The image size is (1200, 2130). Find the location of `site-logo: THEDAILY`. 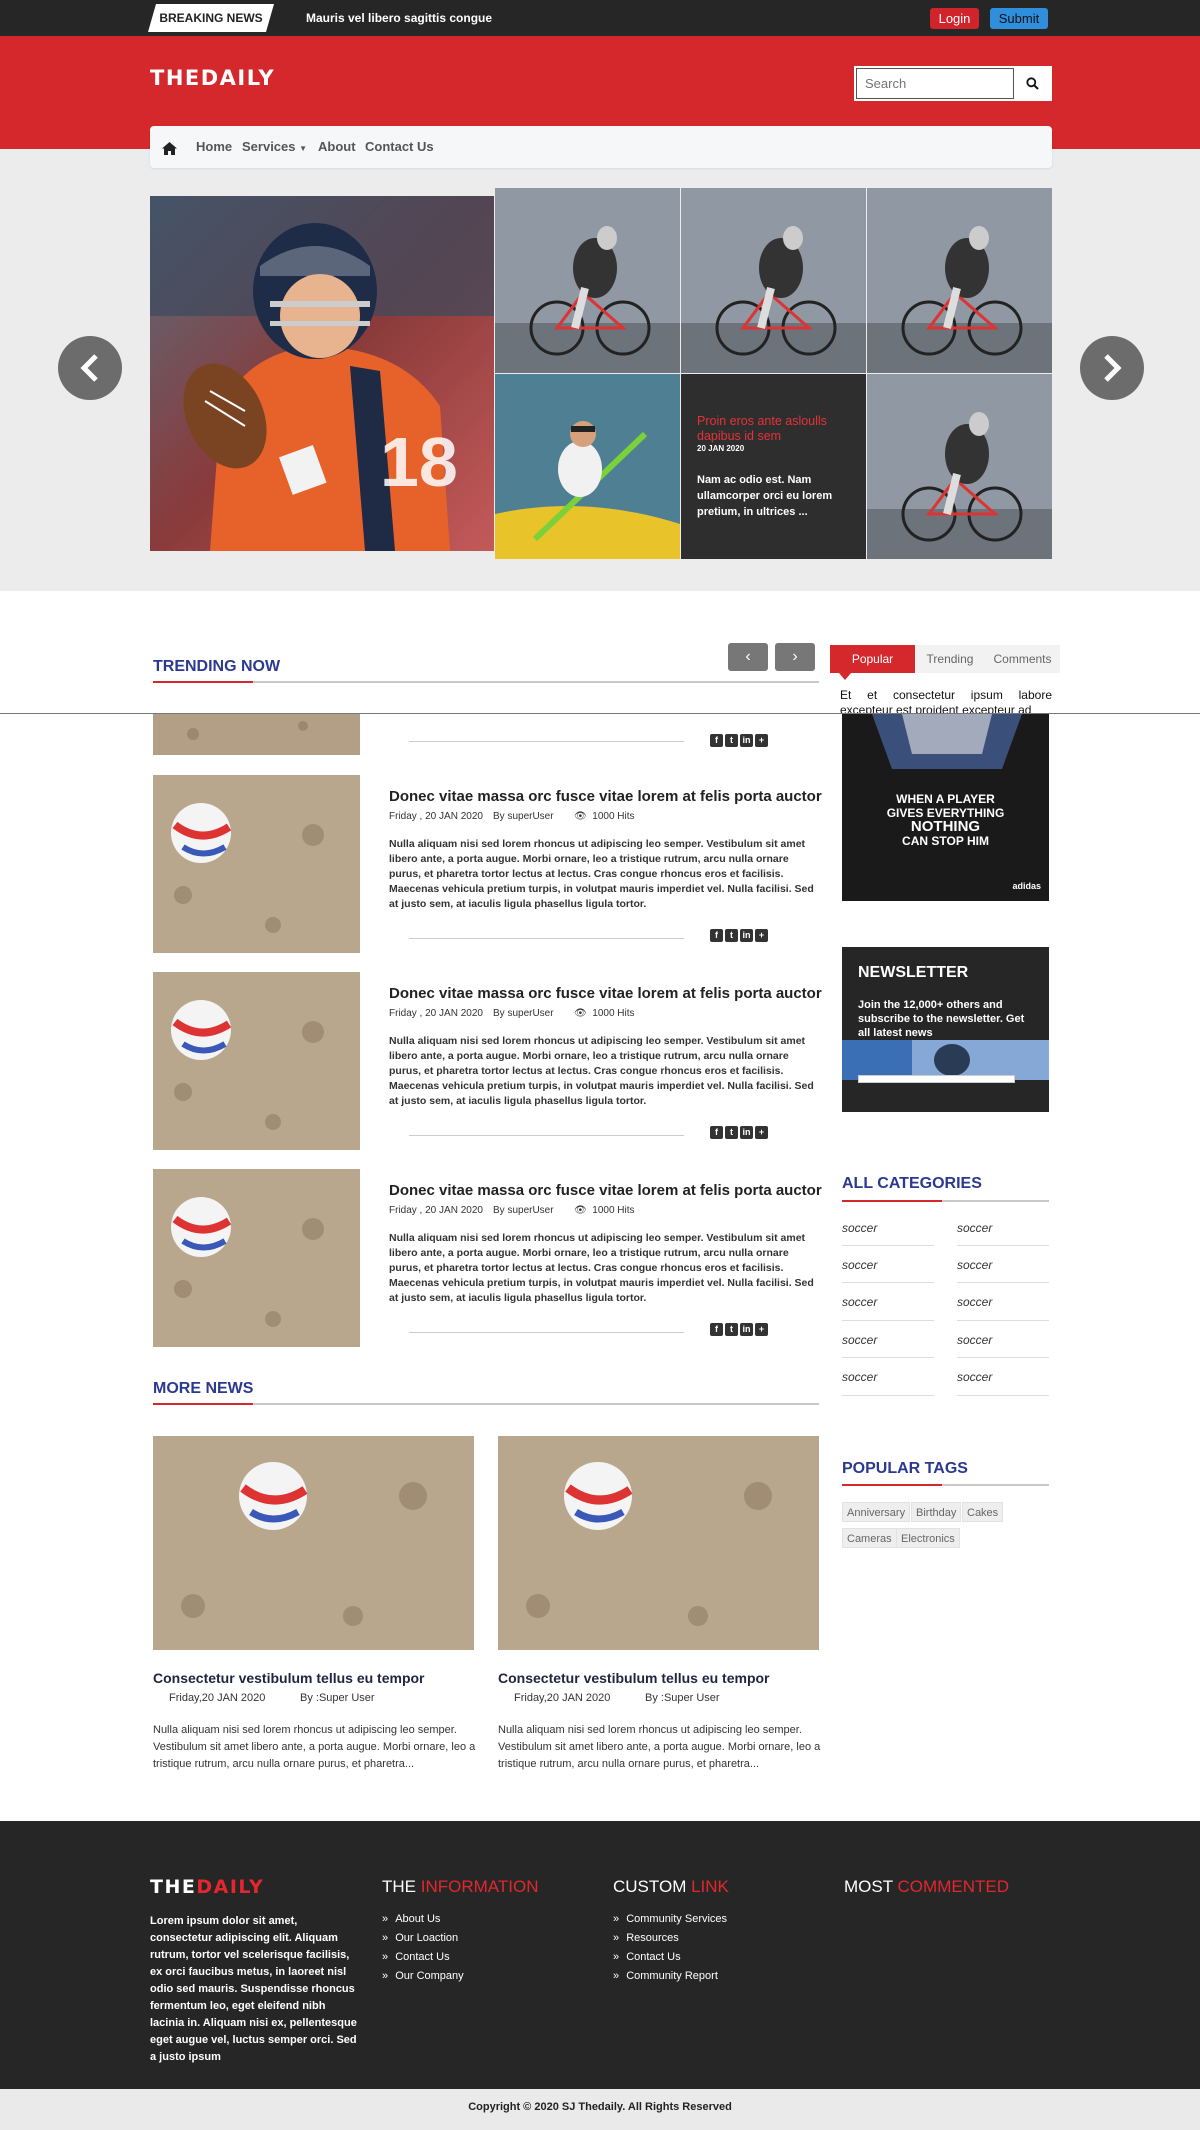

site-logo: THEDAILY is located at coordinates (212, 78).